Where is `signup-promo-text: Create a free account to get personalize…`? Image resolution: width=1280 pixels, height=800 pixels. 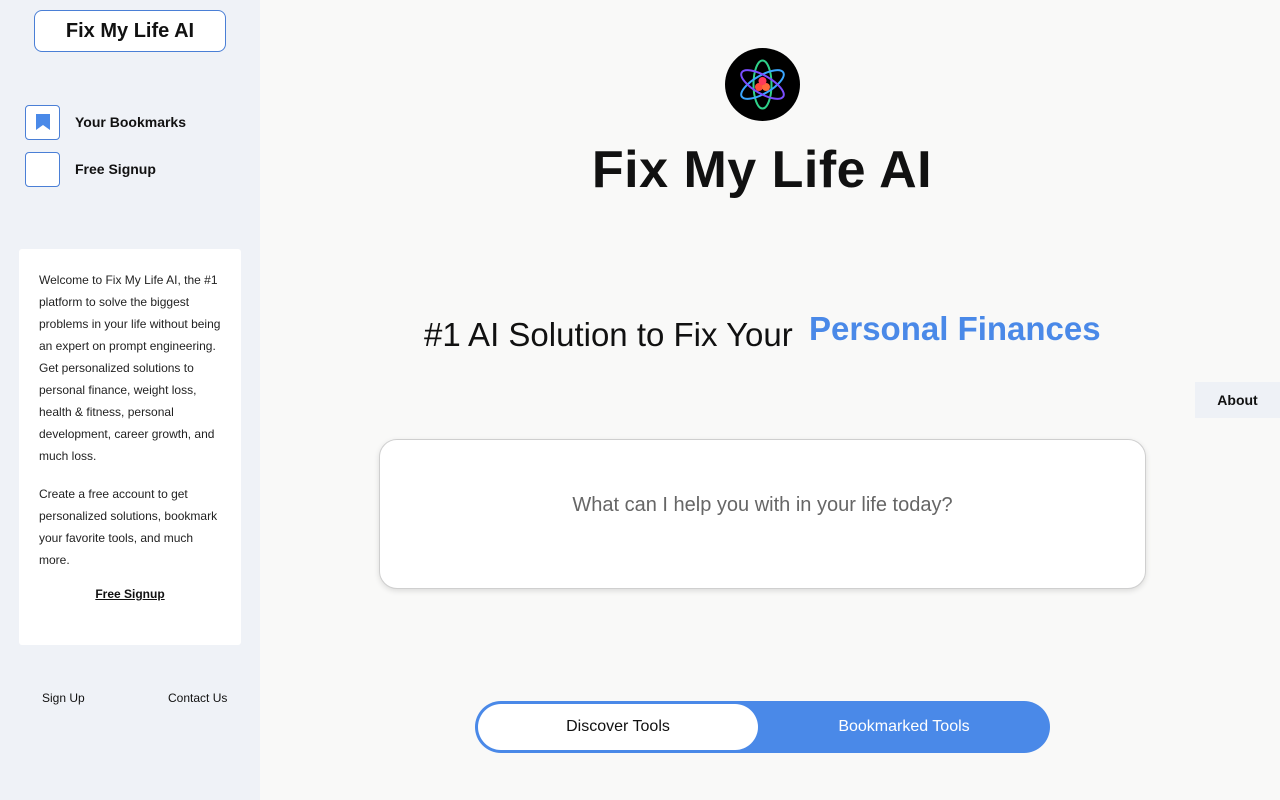 signup-promo-text: Create a free account to get personalize… is located at coordinates (128, 527).